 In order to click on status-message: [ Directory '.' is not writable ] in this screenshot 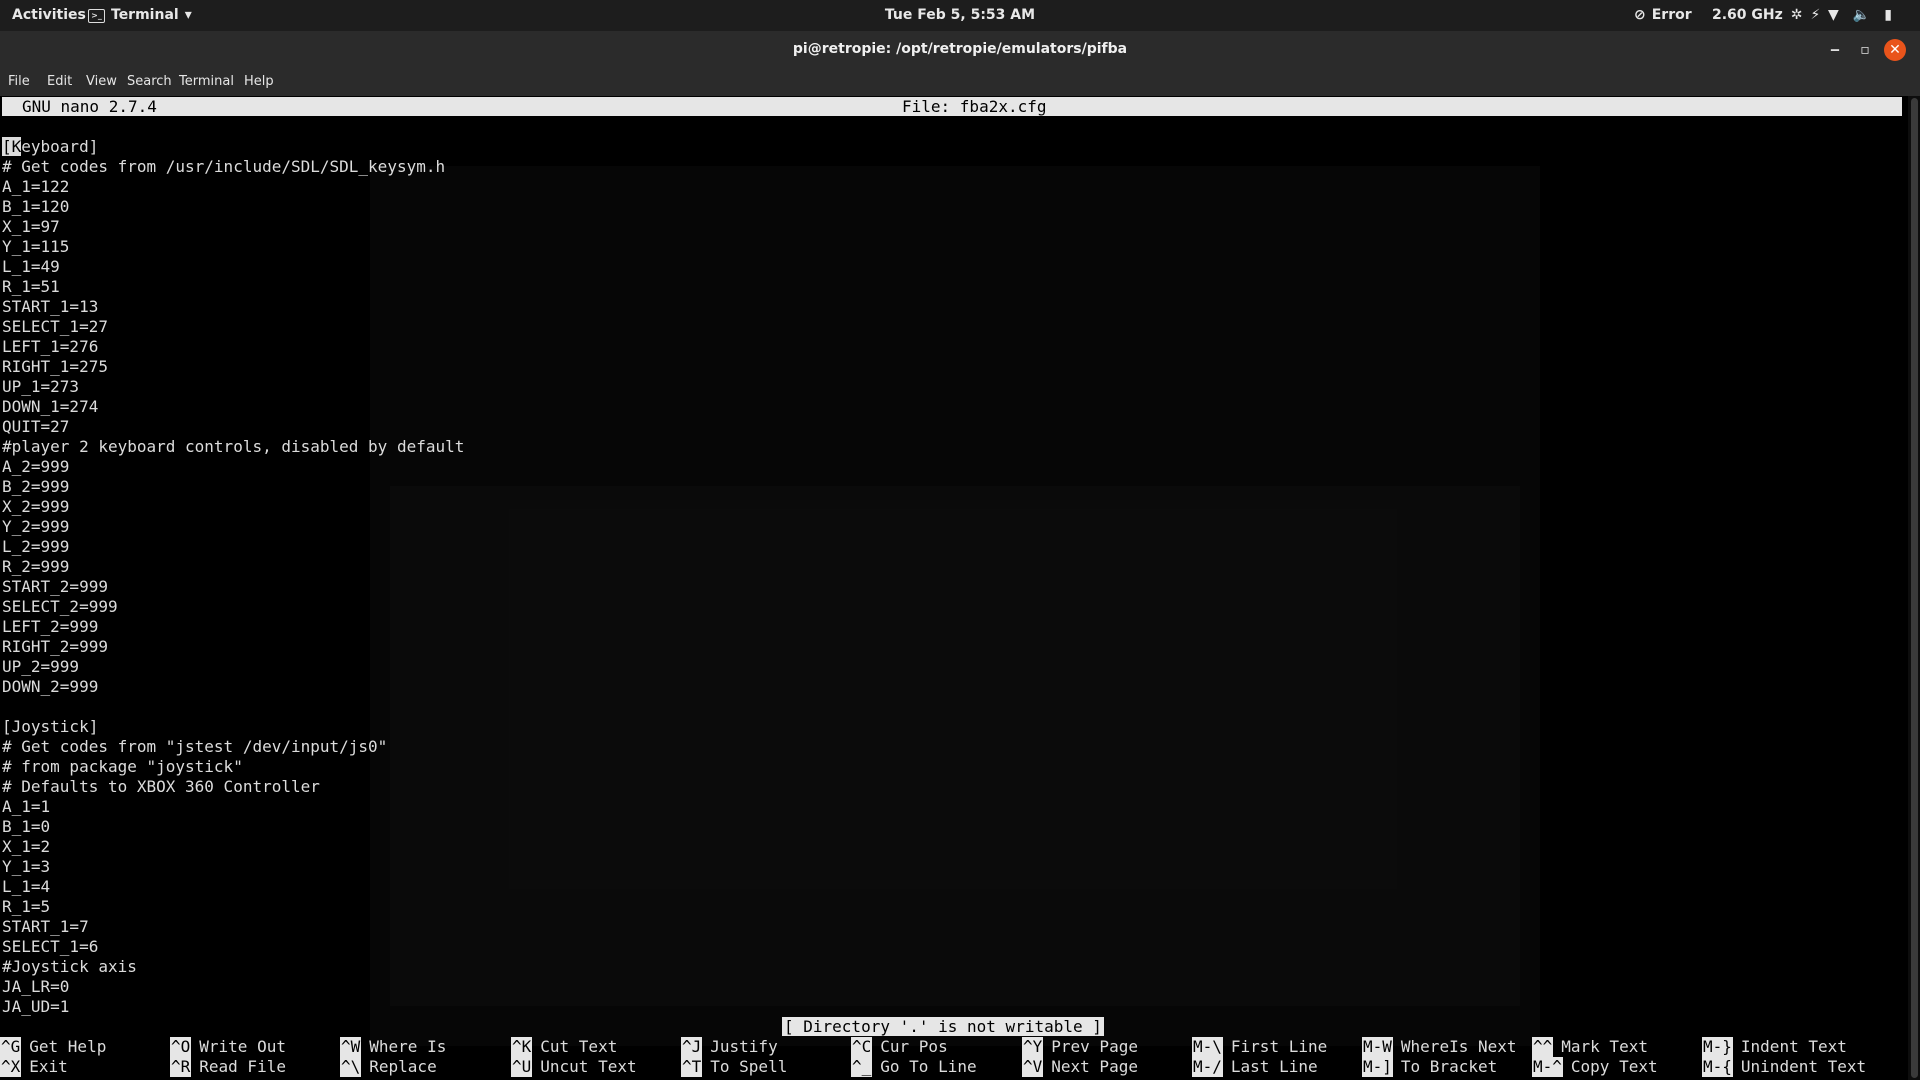, I will do `click(943, 1026)`.